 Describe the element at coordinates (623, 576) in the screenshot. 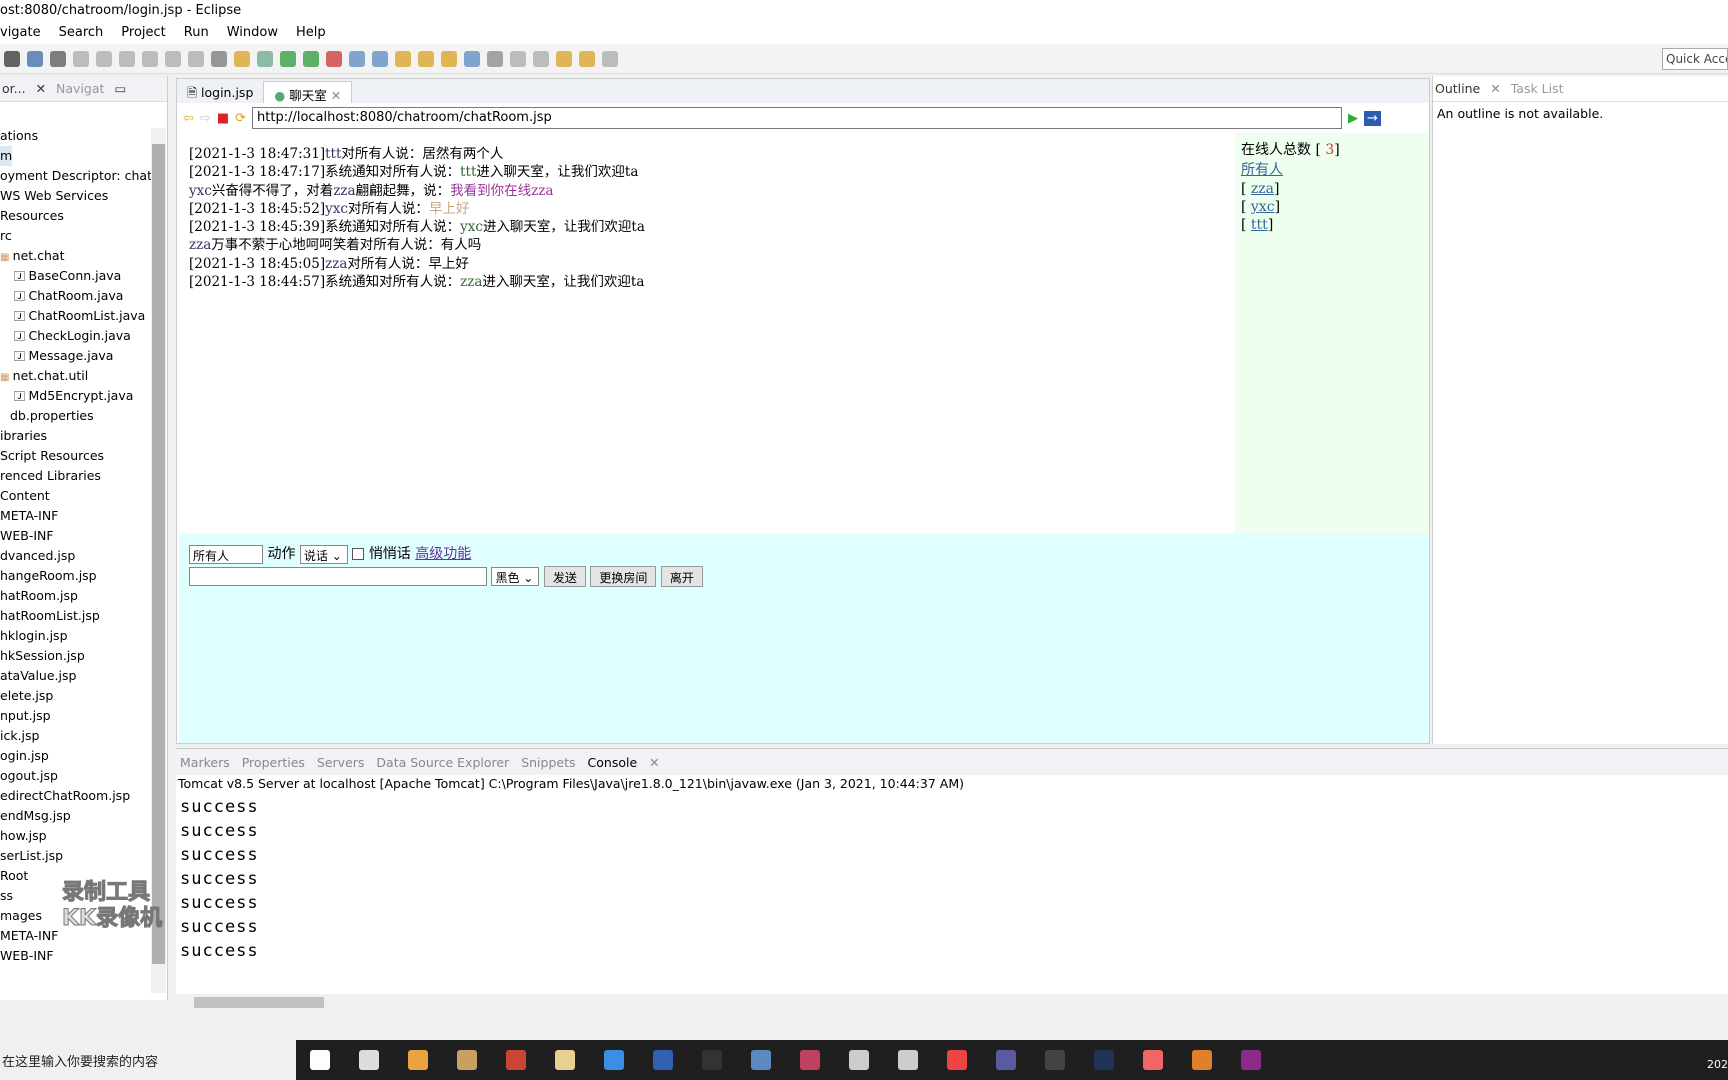

I see `change-room-button: 更换房间` at that location.